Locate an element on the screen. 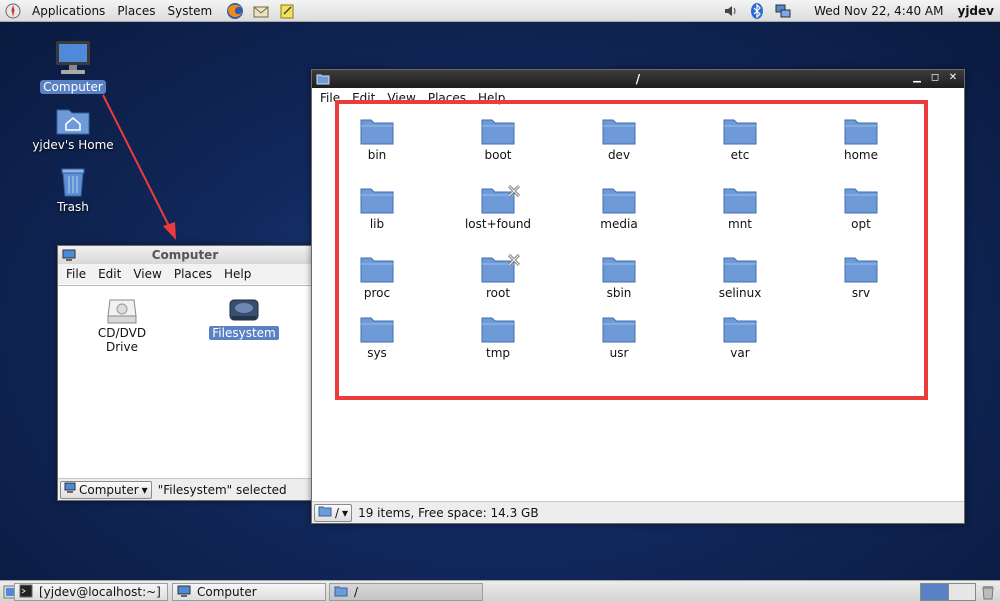  location-combo: Computer ▾ is located at coordinates (106, 489).